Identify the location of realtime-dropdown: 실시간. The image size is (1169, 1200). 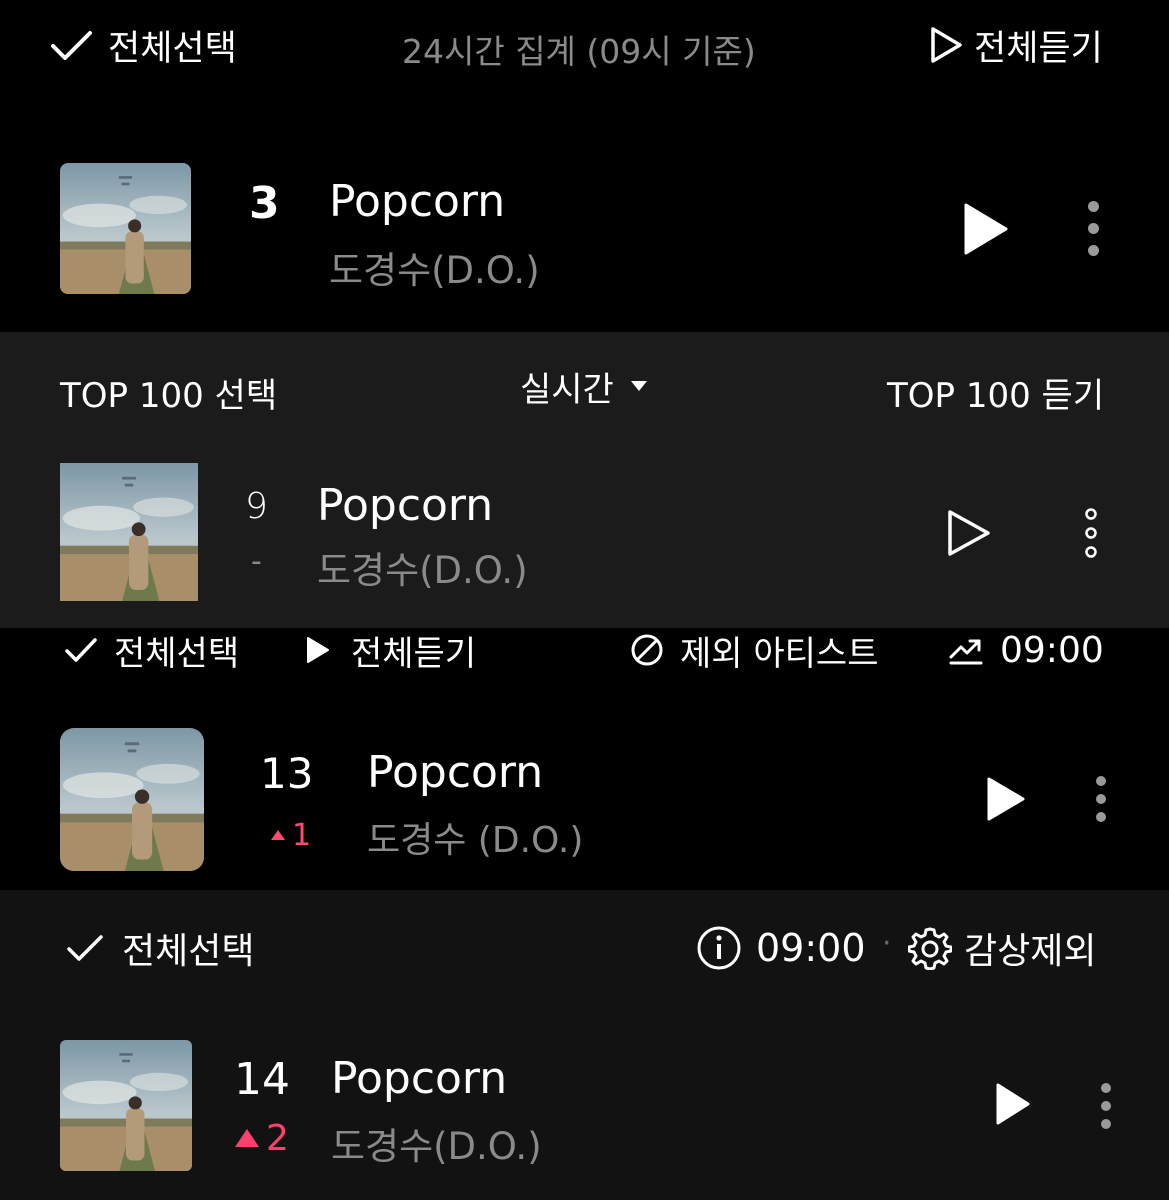
(584, 387).